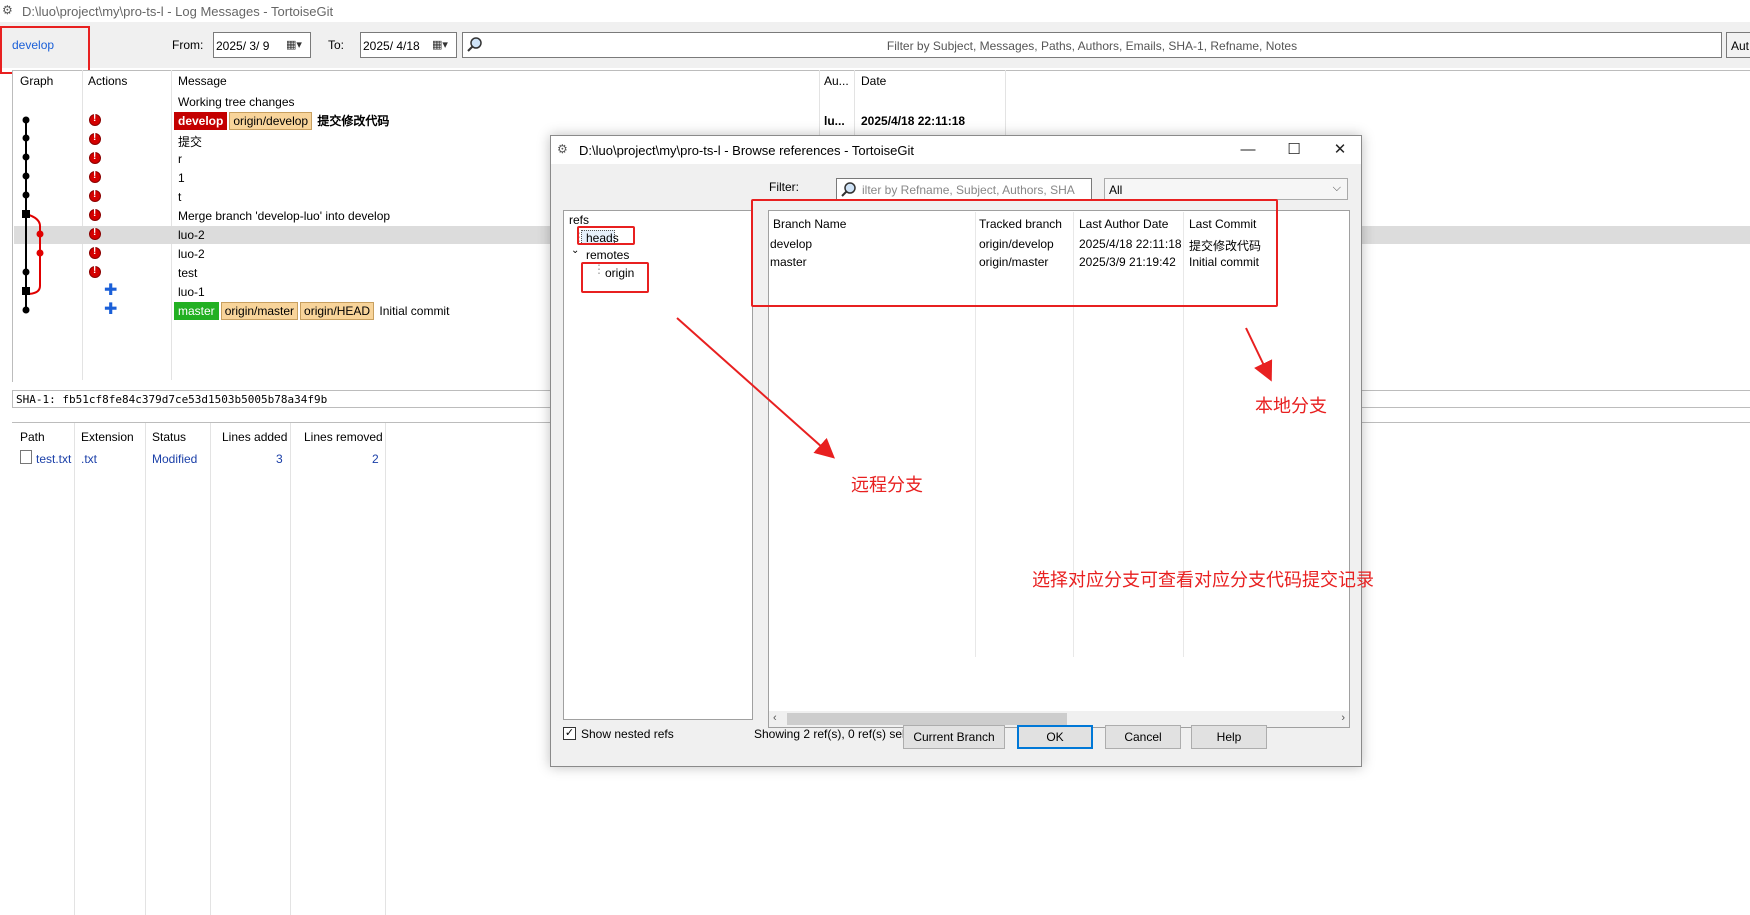  What do you see at coordinates (887, 485) in the screenshot?
I see `annotation-remote-branch: 远程分支` at bounding box center [887, 485].